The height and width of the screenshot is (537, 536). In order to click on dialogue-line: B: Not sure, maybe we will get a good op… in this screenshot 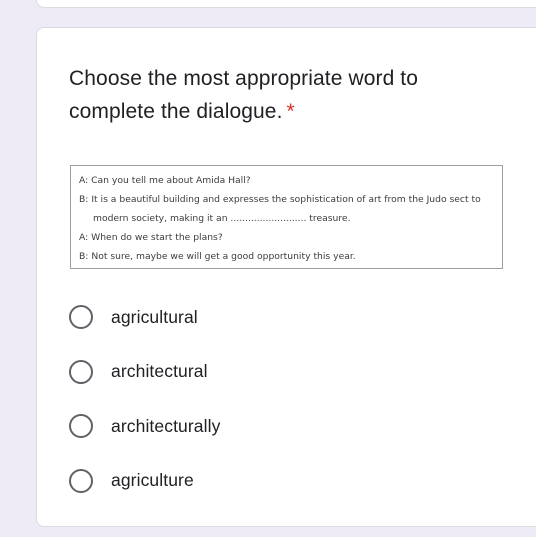, I will do `click(217, 256)`.